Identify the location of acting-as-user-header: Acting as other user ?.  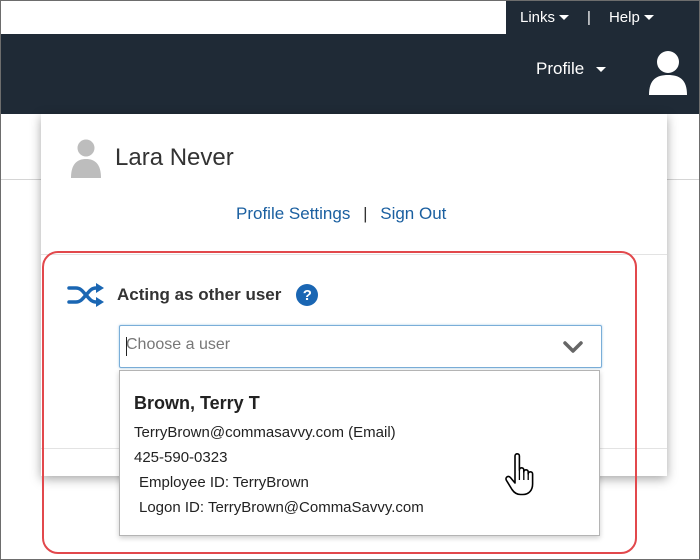
(193, 295).